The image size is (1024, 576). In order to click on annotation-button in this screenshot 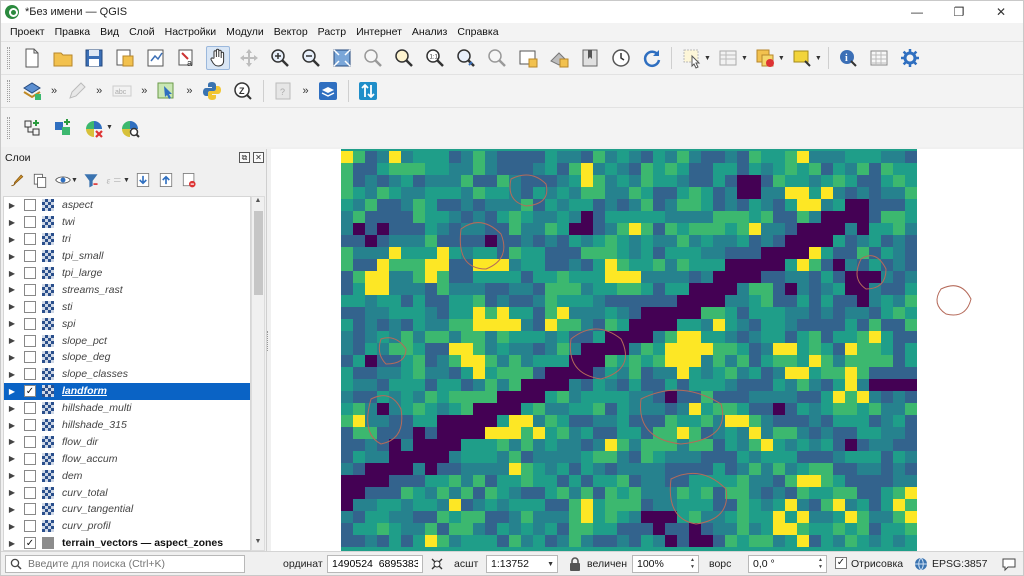, I will do `click(802, 58)`.